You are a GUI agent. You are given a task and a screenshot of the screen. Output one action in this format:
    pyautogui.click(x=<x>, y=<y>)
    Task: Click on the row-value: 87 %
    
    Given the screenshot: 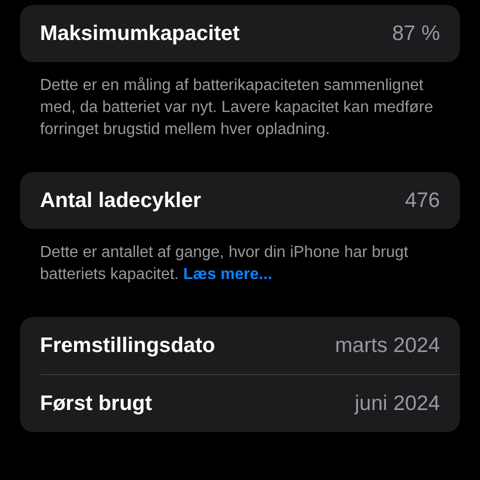 What is the action you would take?
    pyautogui.click(x=416, y=34)
    